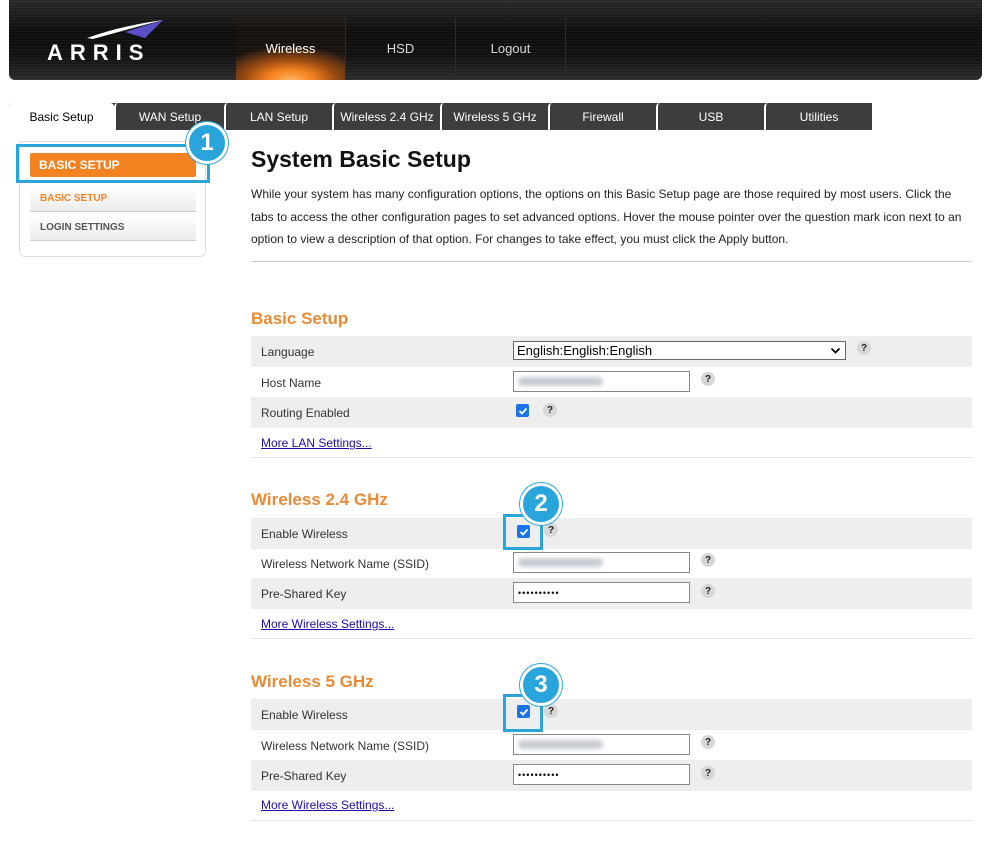 Image resolution: width=990 pixels, height=850 pixels. I want to click on tab-lan-setup: LAN Setup, so click(278, 116).